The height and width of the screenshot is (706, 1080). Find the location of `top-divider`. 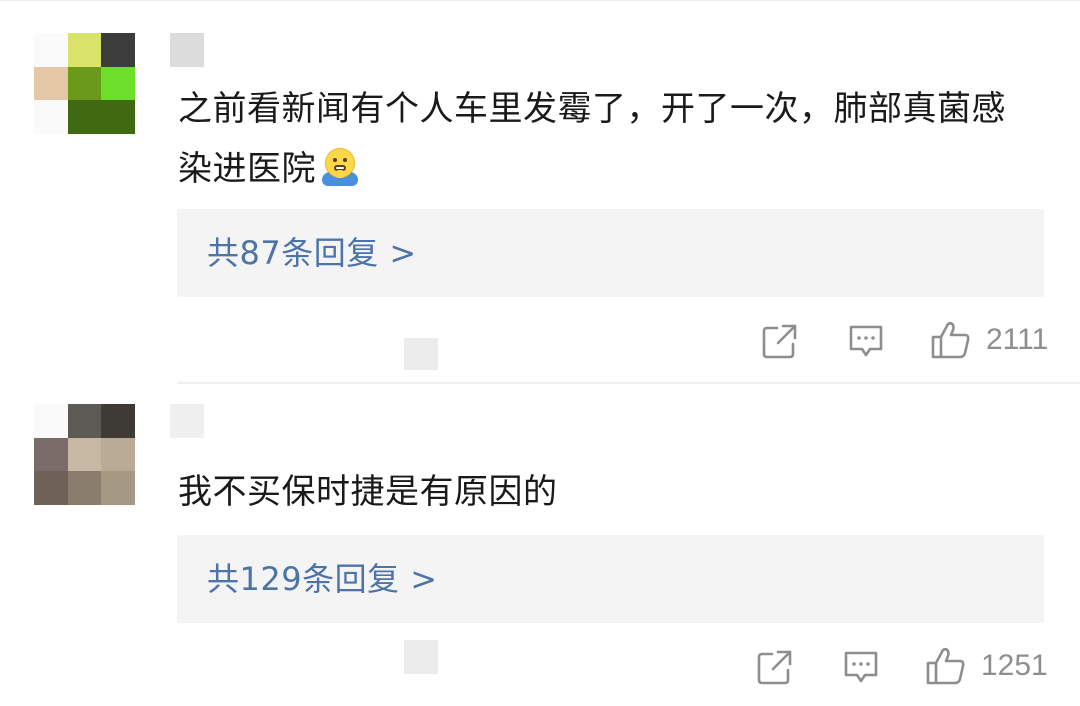

top-divider is located at coordinates (540, 0).